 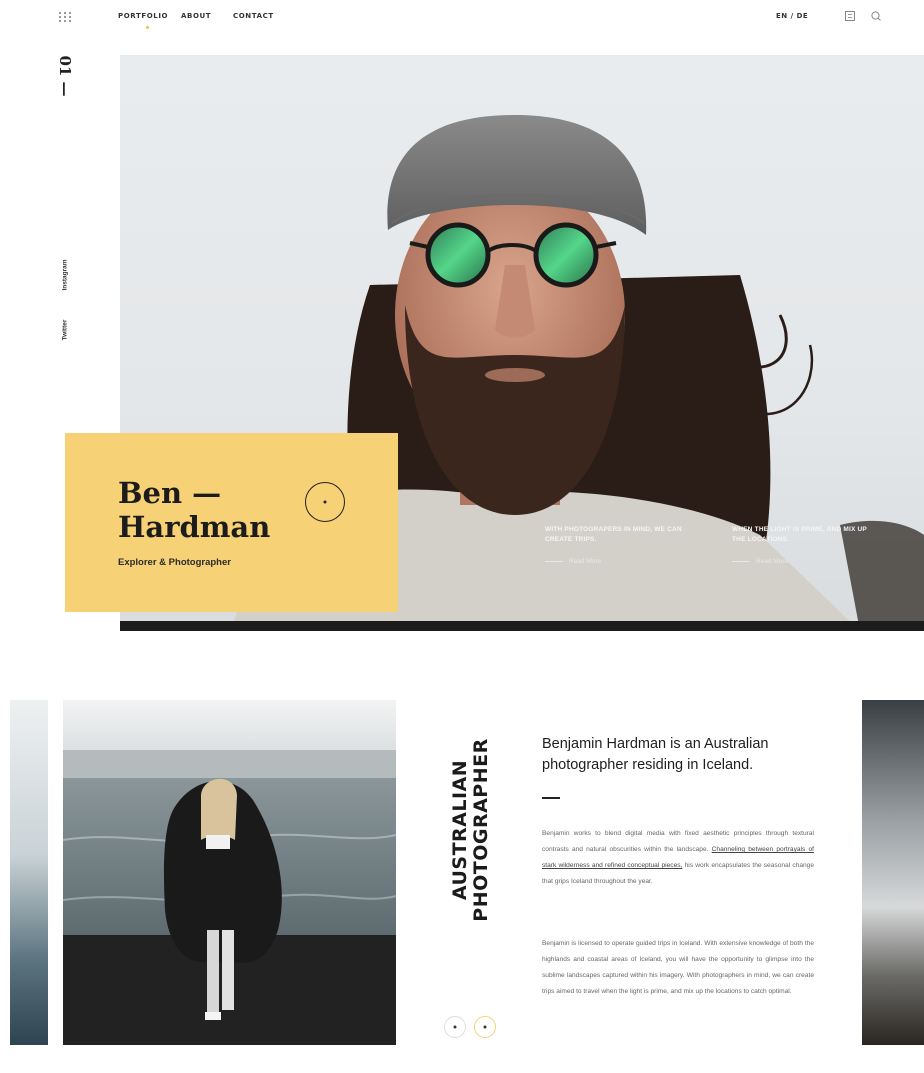 I want to click on hero-name-card: Ben — Hardman Explorer & Photographer, so click(x=231, y=522).